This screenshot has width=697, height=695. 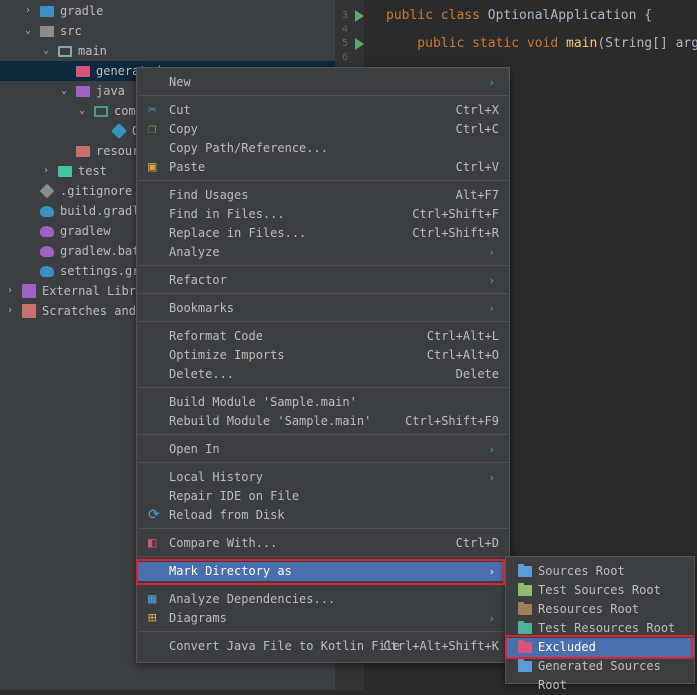 What do you see at coordinates (600, 674) in the screenshot?
I see `submenu-item-generated-sources-root: Generated Sources Root` at bounding box center [600, 674].